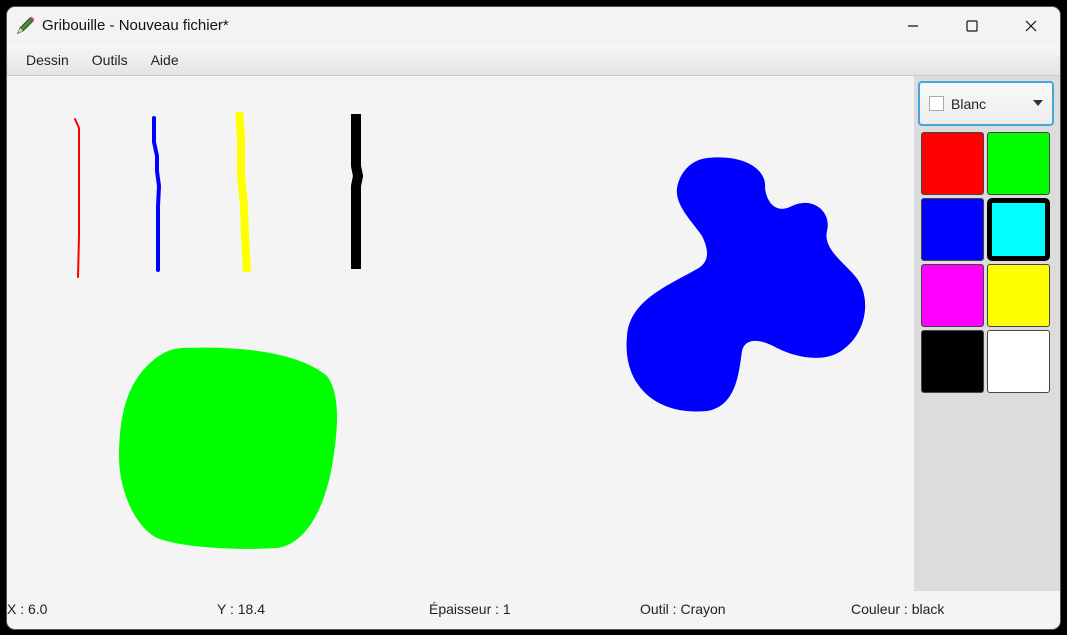 The height and width of the screenshot is (635, 1067). What do you see at coordinates (228, 448) in the screenshot?
I see `green-blob` at bounding box center [228, 448].